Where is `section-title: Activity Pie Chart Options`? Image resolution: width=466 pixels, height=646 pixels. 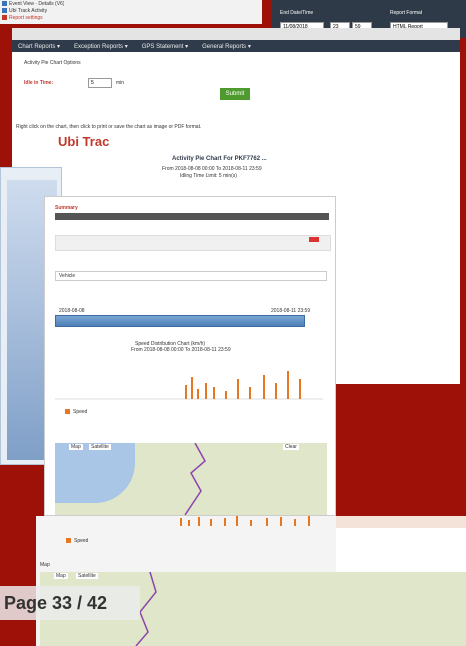
section-title: Activity Pie Chart Options is located at coordinates (52, 63).